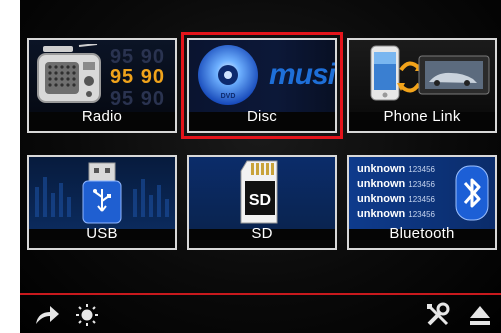 This screenshot has width=501, height=333. I want to click on settings-button, so click(438, 317).